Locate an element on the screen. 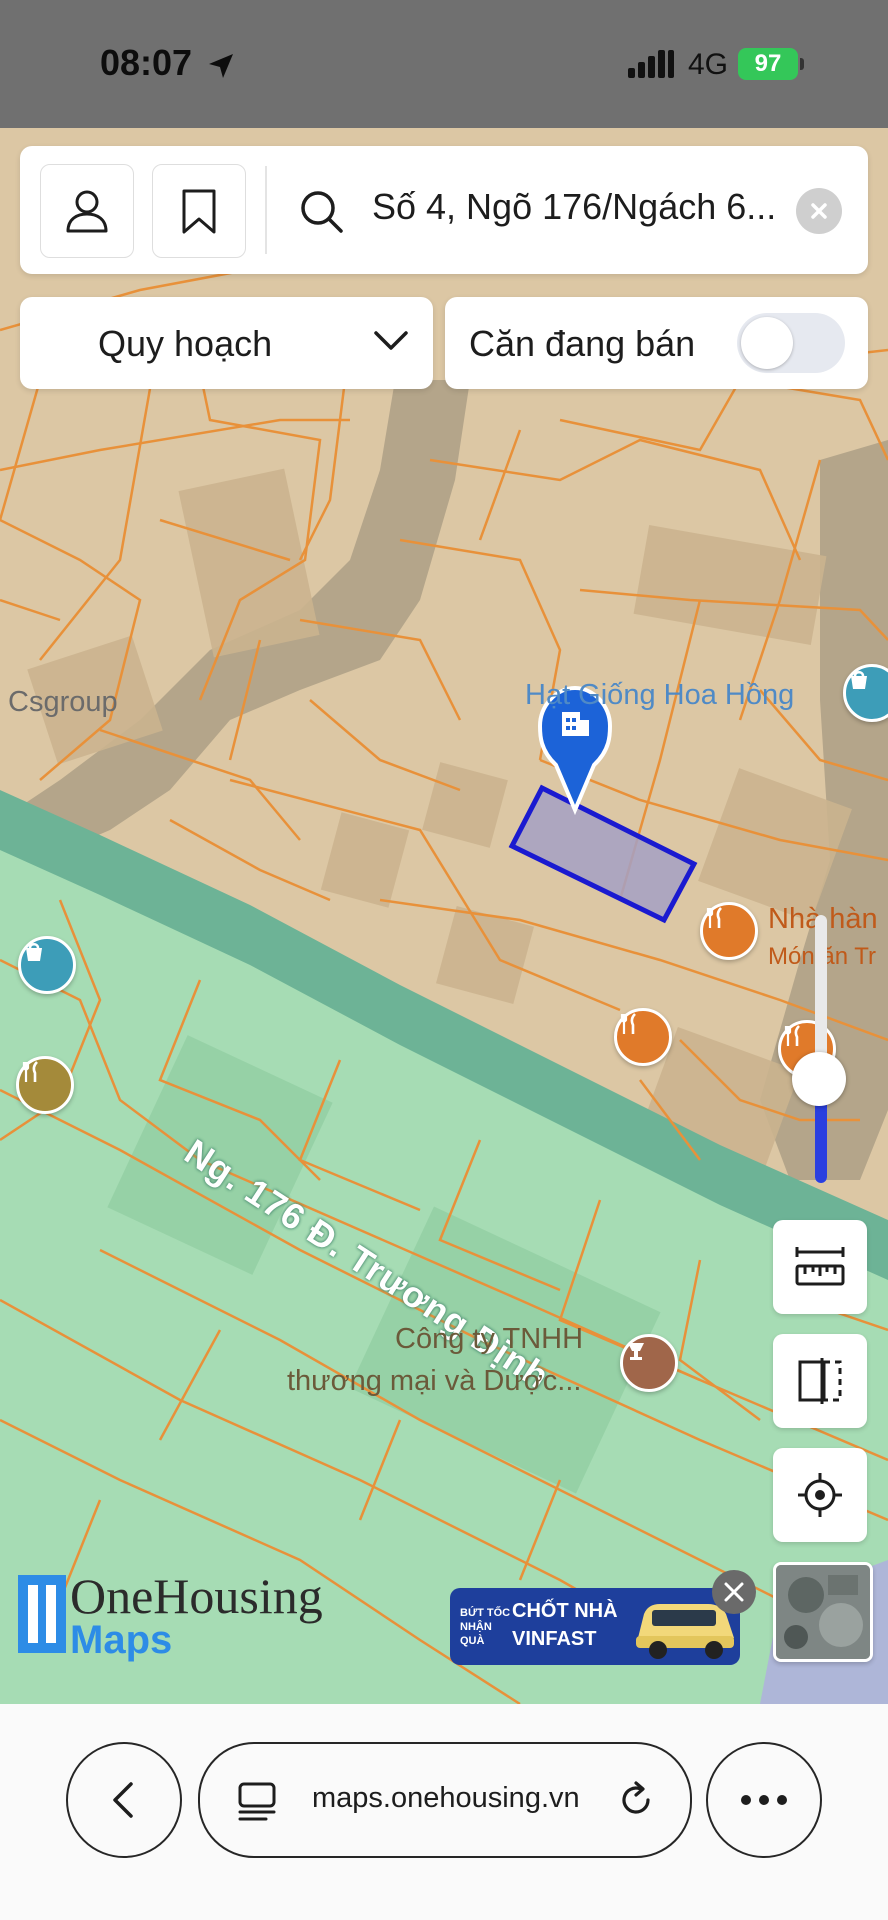 The height and width of the screenshot is (1920, 888). browser-toolbar: maps.onehousing.vn is located at coordinates (444, 1812).